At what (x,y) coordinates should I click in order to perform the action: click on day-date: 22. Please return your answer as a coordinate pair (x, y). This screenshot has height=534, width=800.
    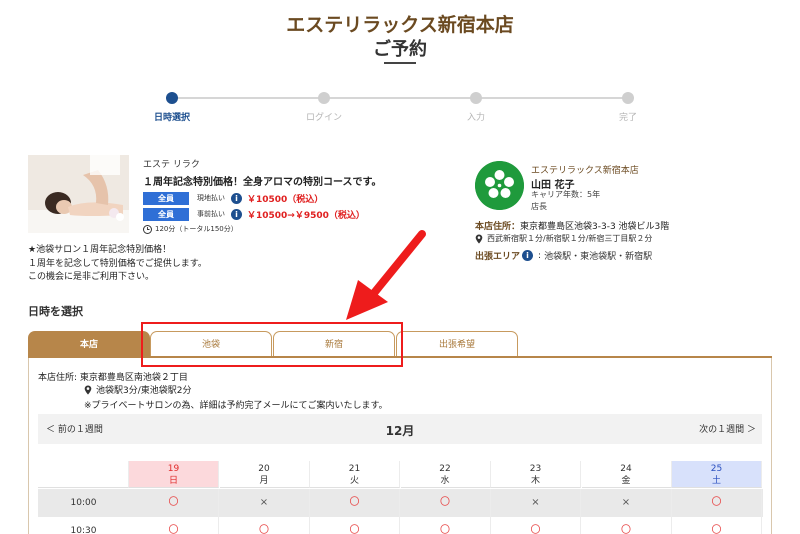
    Looking at the image, I should click on (445, 469).